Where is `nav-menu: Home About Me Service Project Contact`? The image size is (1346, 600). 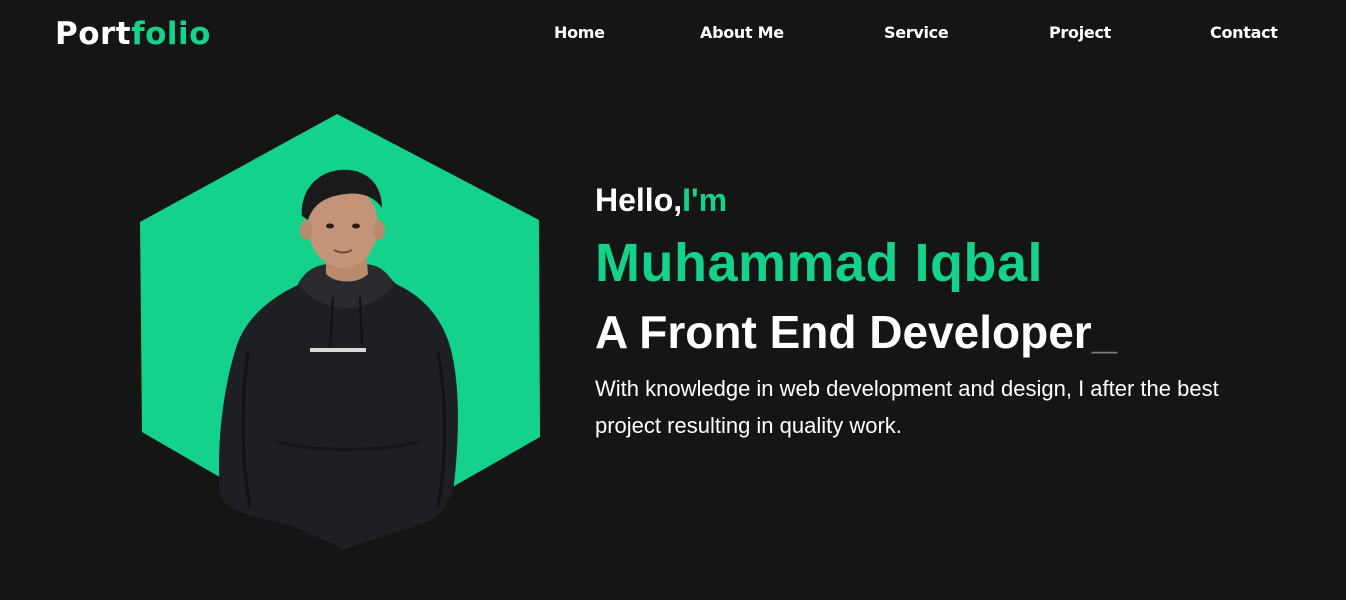 nav-menu: Home About Me Service Project Contact is located at coordinates (673, 34).